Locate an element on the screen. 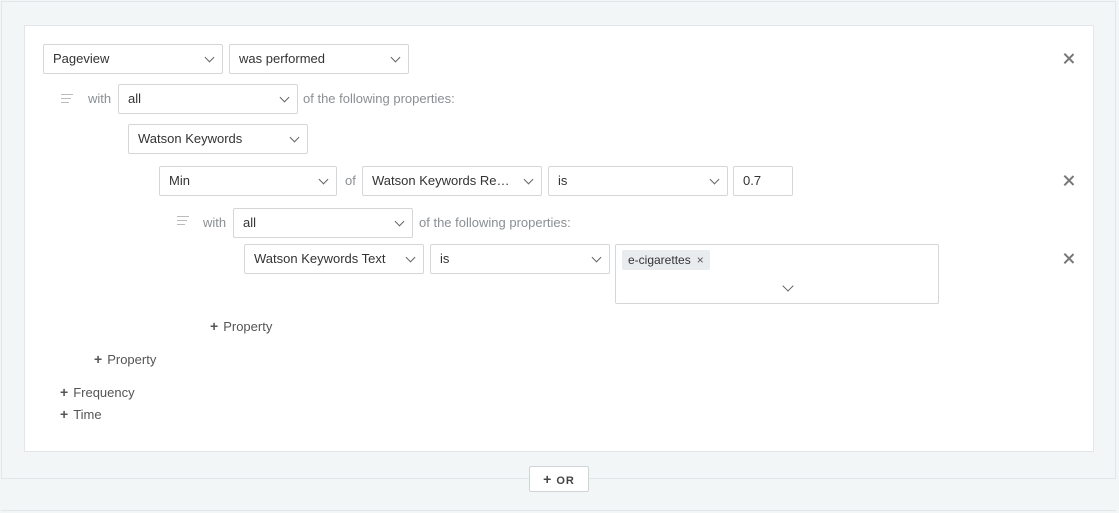  quantifier-value: all is located at coordinates (135, 98).